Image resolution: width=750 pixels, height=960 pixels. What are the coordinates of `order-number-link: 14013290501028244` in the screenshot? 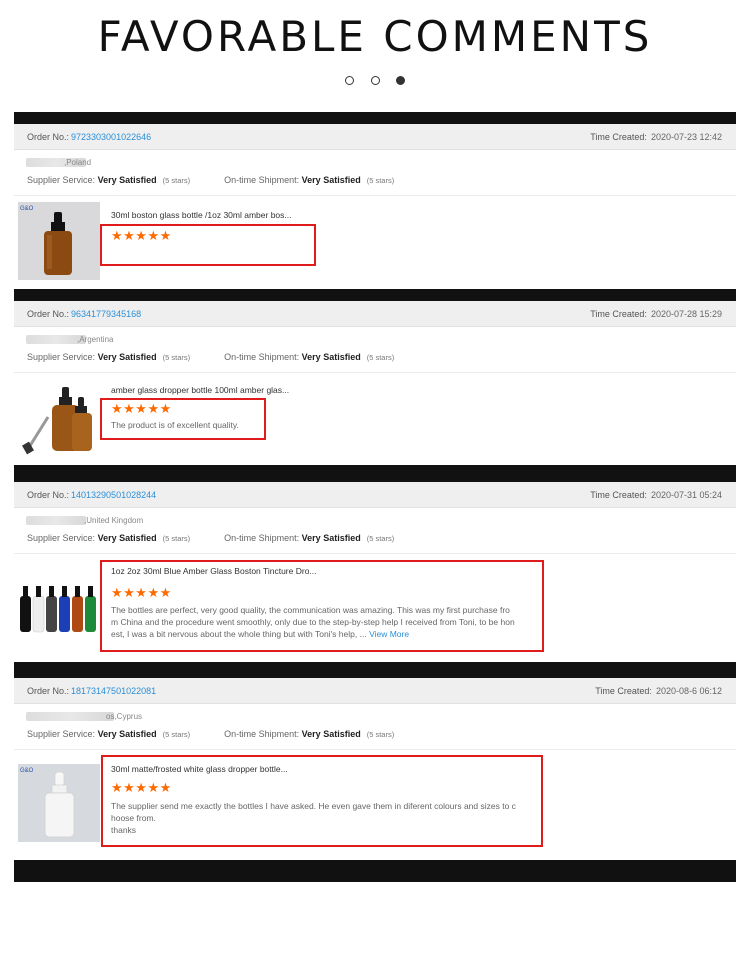 It's located at (113, 495).